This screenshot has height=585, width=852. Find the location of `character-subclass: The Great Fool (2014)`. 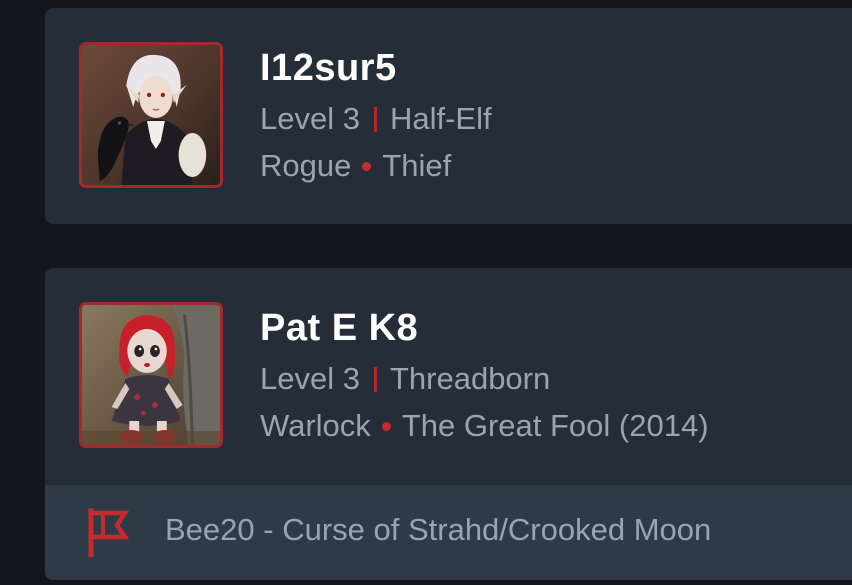

character-subclass: The Great Fool (2014) is located at coordinates (555, 425).